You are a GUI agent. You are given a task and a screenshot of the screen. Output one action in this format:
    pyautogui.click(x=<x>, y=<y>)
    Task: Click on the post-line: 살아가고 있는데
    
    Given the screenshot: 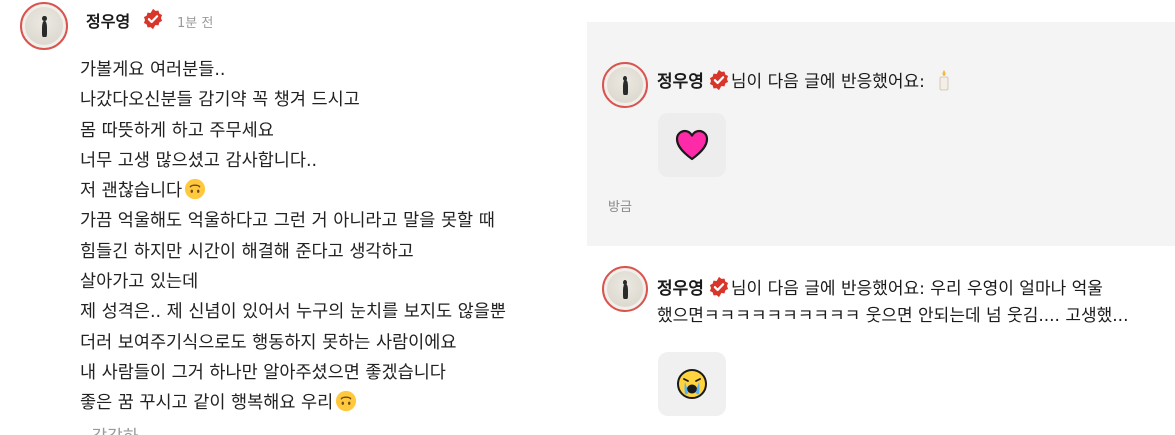 What is the action you would take?
    pyautogui.click(x=139, y=282)
    